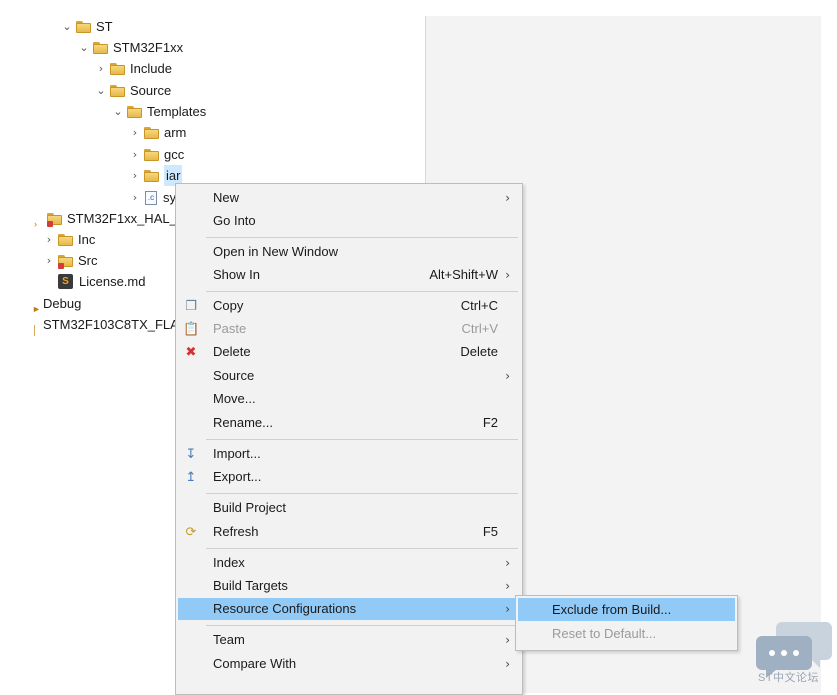 This screenshot has height=695, width=837. Describe the element at coordinates (348, 329) in the screenshot. I see `menu-item-paste: 📋 Paste Ctrl+V` at that location.